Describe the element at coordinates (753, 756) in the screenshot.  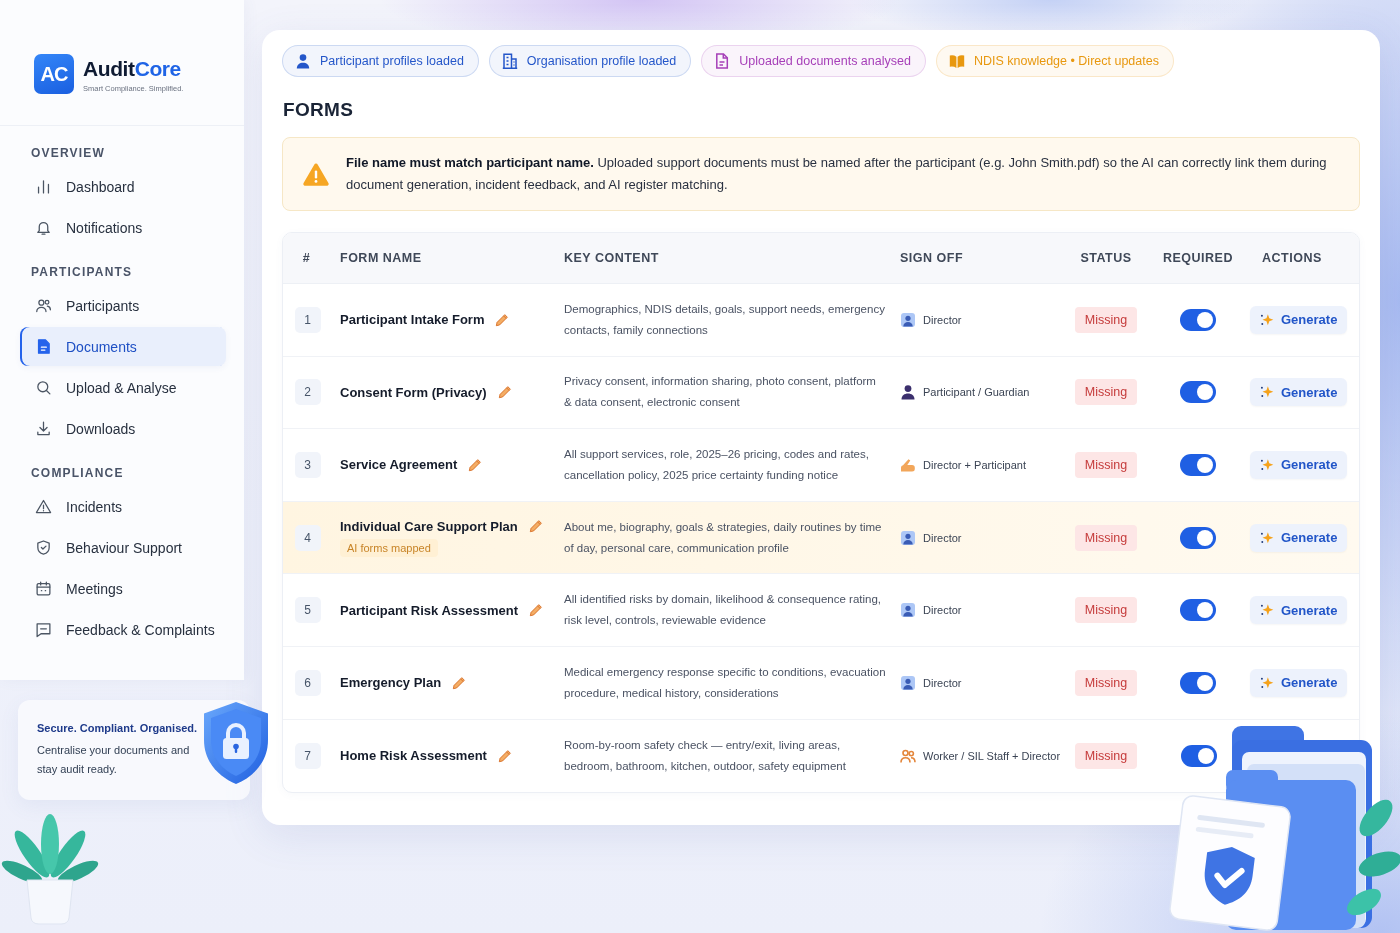
I see `table-row: 7 Home Risk Assessment Room-by-room safety check — entry/exit, living areas, bedroom, bathroom, kitchen, outdoor, safety equipment Worker / SIL Staff + Director Missing` at that location.